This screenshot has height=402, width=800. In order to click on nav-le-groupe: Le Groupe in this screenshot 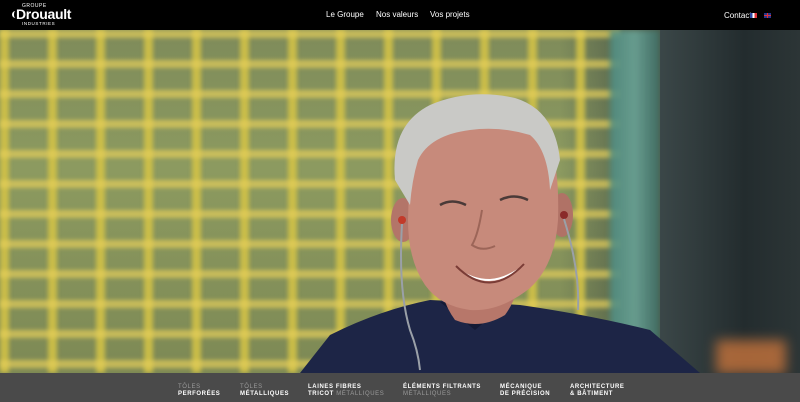, I will do `click(345, 15)`.